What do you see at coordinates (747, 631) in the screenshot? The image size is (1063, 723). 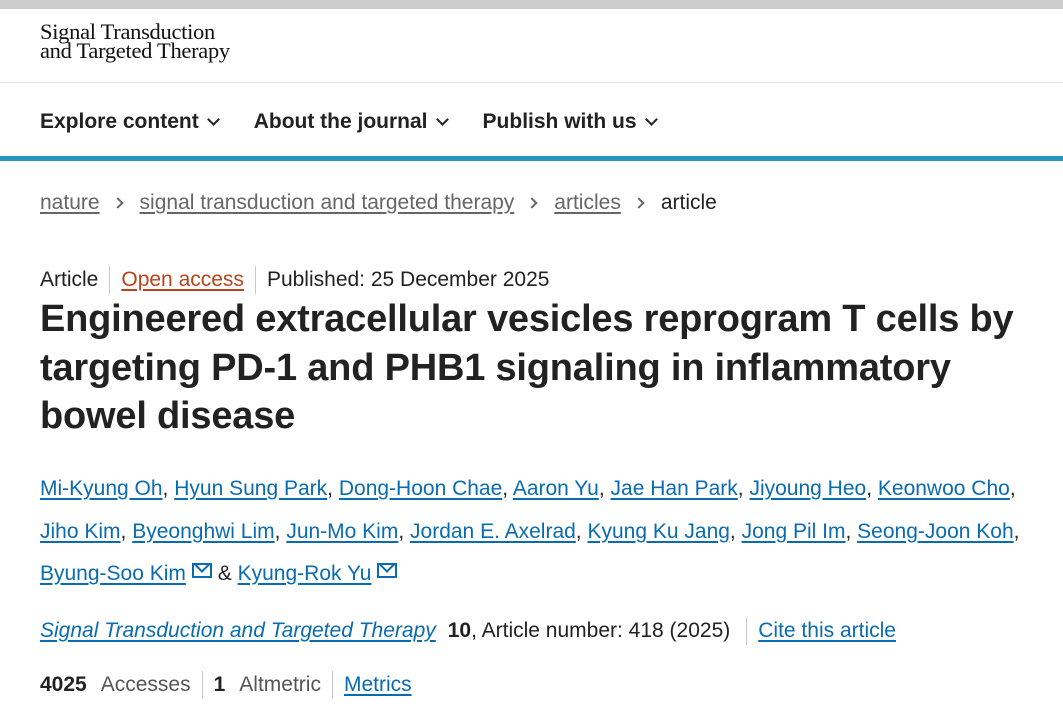 I see `cite-divider` at bounding box center [747, 631].